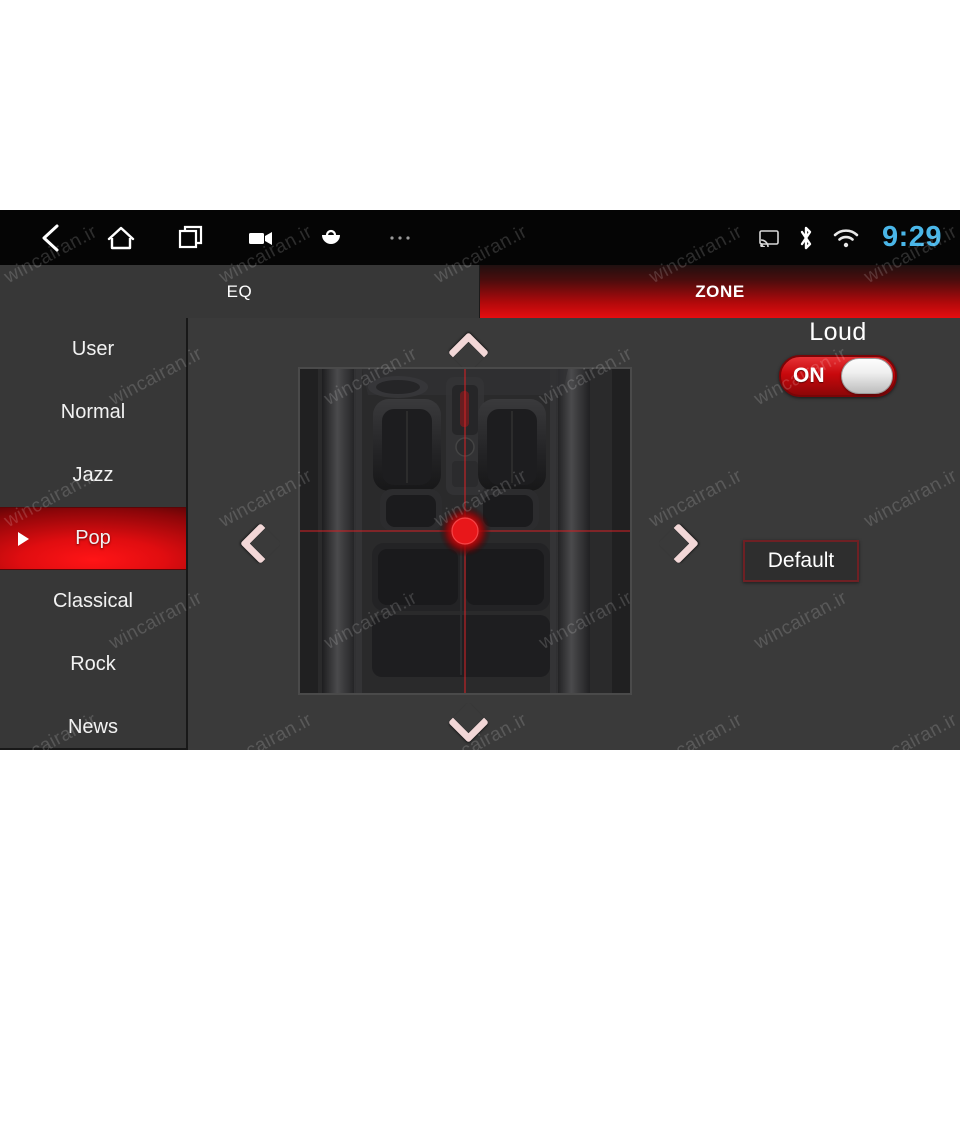  I want to click on bluetooth-icon, so click(806, 238).